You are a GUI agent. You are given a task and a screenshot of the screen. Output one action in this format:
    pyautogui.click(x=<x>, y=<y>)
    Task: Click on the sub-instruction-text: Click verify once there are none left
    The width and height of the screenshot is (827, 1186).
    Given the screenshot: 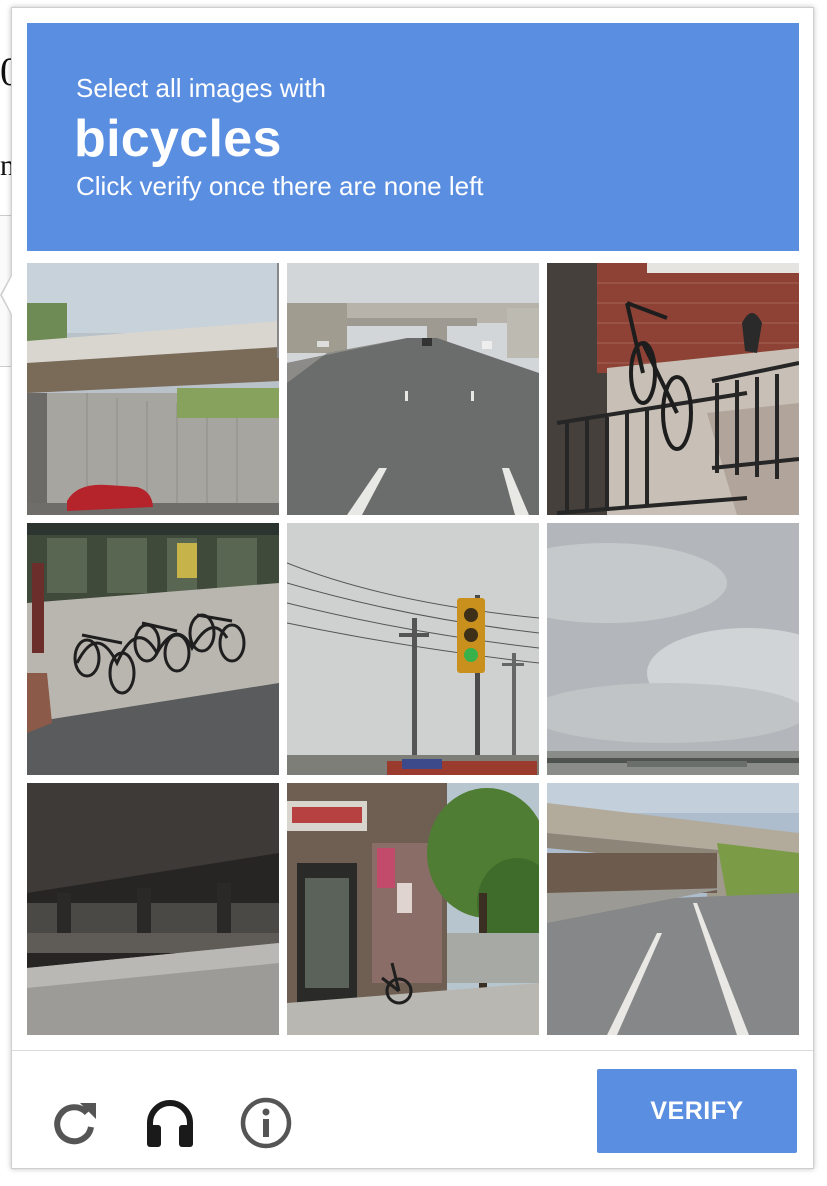 What is the action you would take?
    pyautogui.click(x=280, y=186)
    